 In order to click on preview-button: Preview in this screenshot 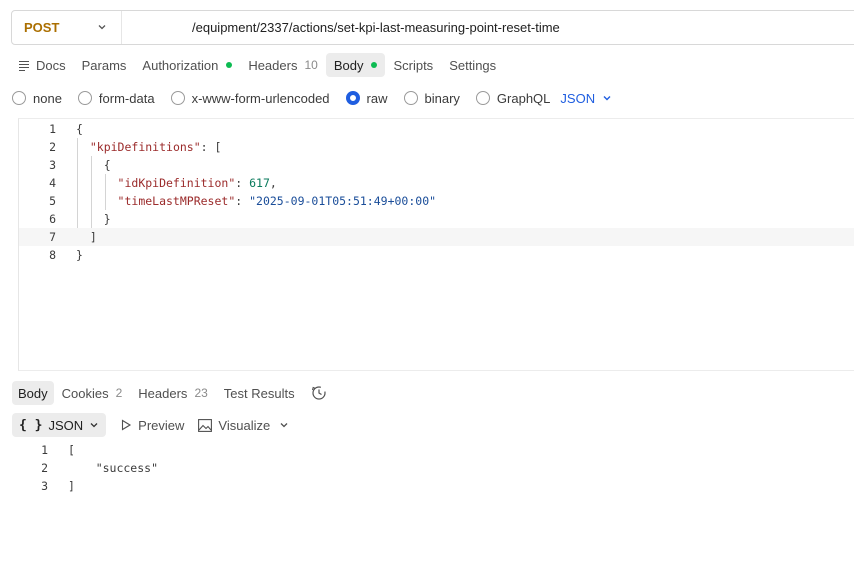, I will do `click(152, 425)`.